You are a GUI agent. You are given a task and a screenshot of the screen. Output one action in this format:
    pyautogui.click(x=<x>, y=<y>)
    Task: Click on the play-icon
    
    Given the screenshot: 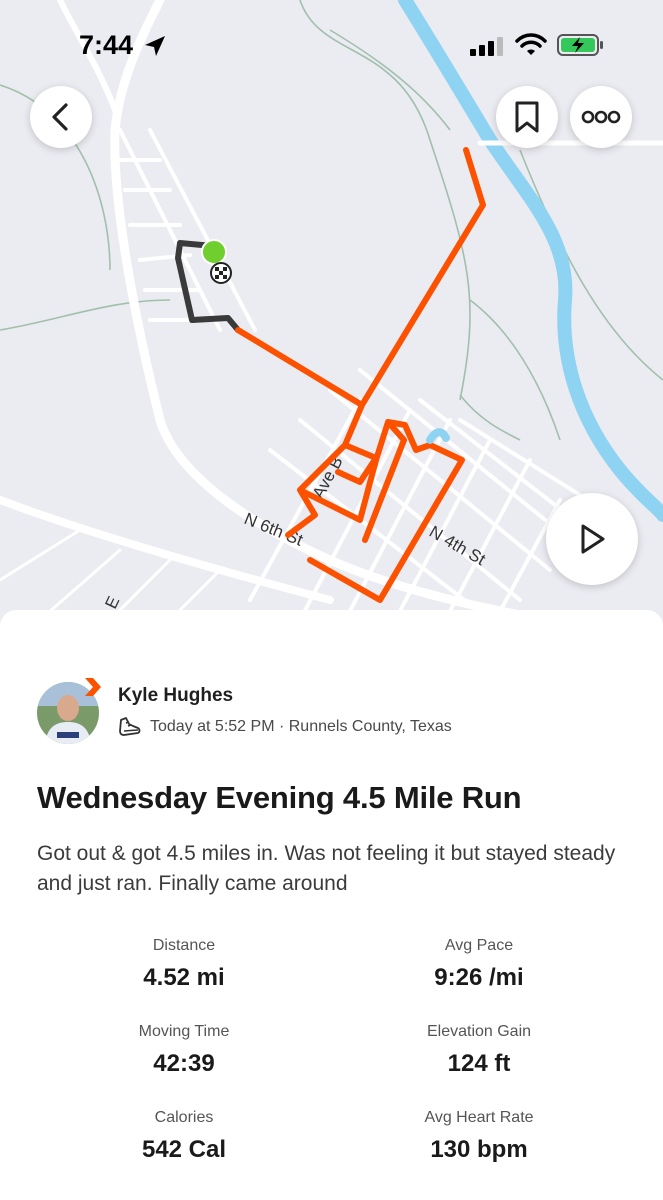 What is the action you would take?
    pyautogui.click(x=593, y=539)
    